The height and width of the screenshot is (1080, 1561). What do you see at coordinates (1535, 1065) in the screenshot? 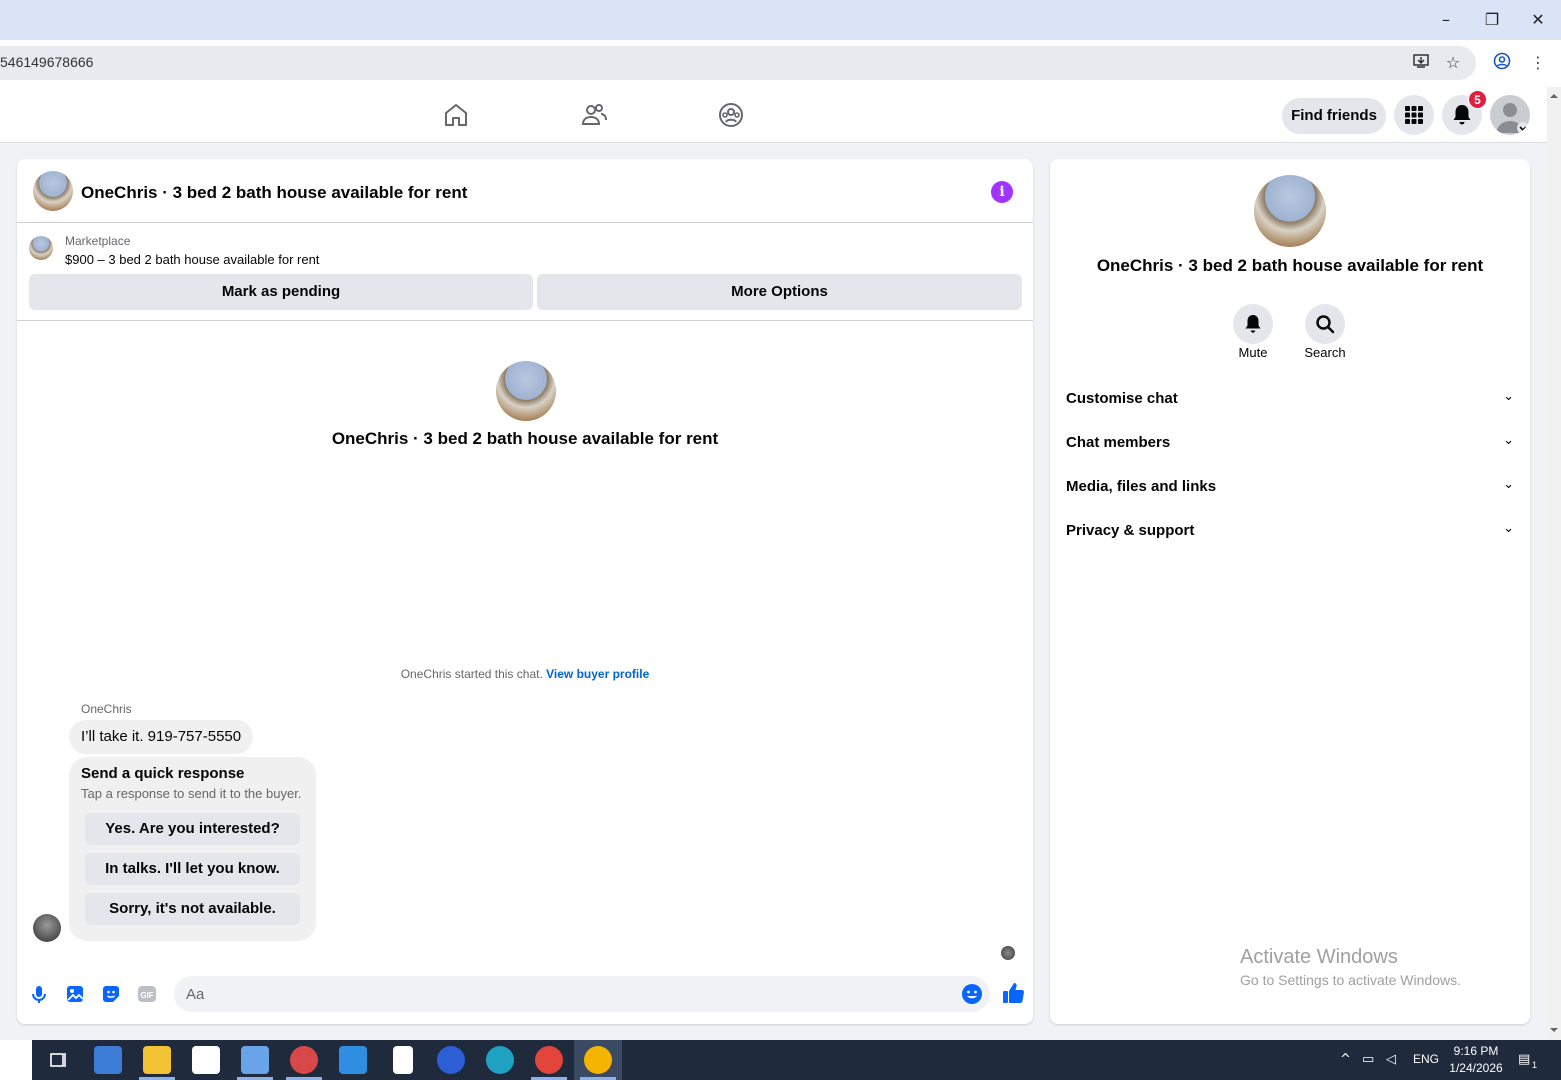
I see `action-center-count: 1` at bounding box center [1535, 1065].